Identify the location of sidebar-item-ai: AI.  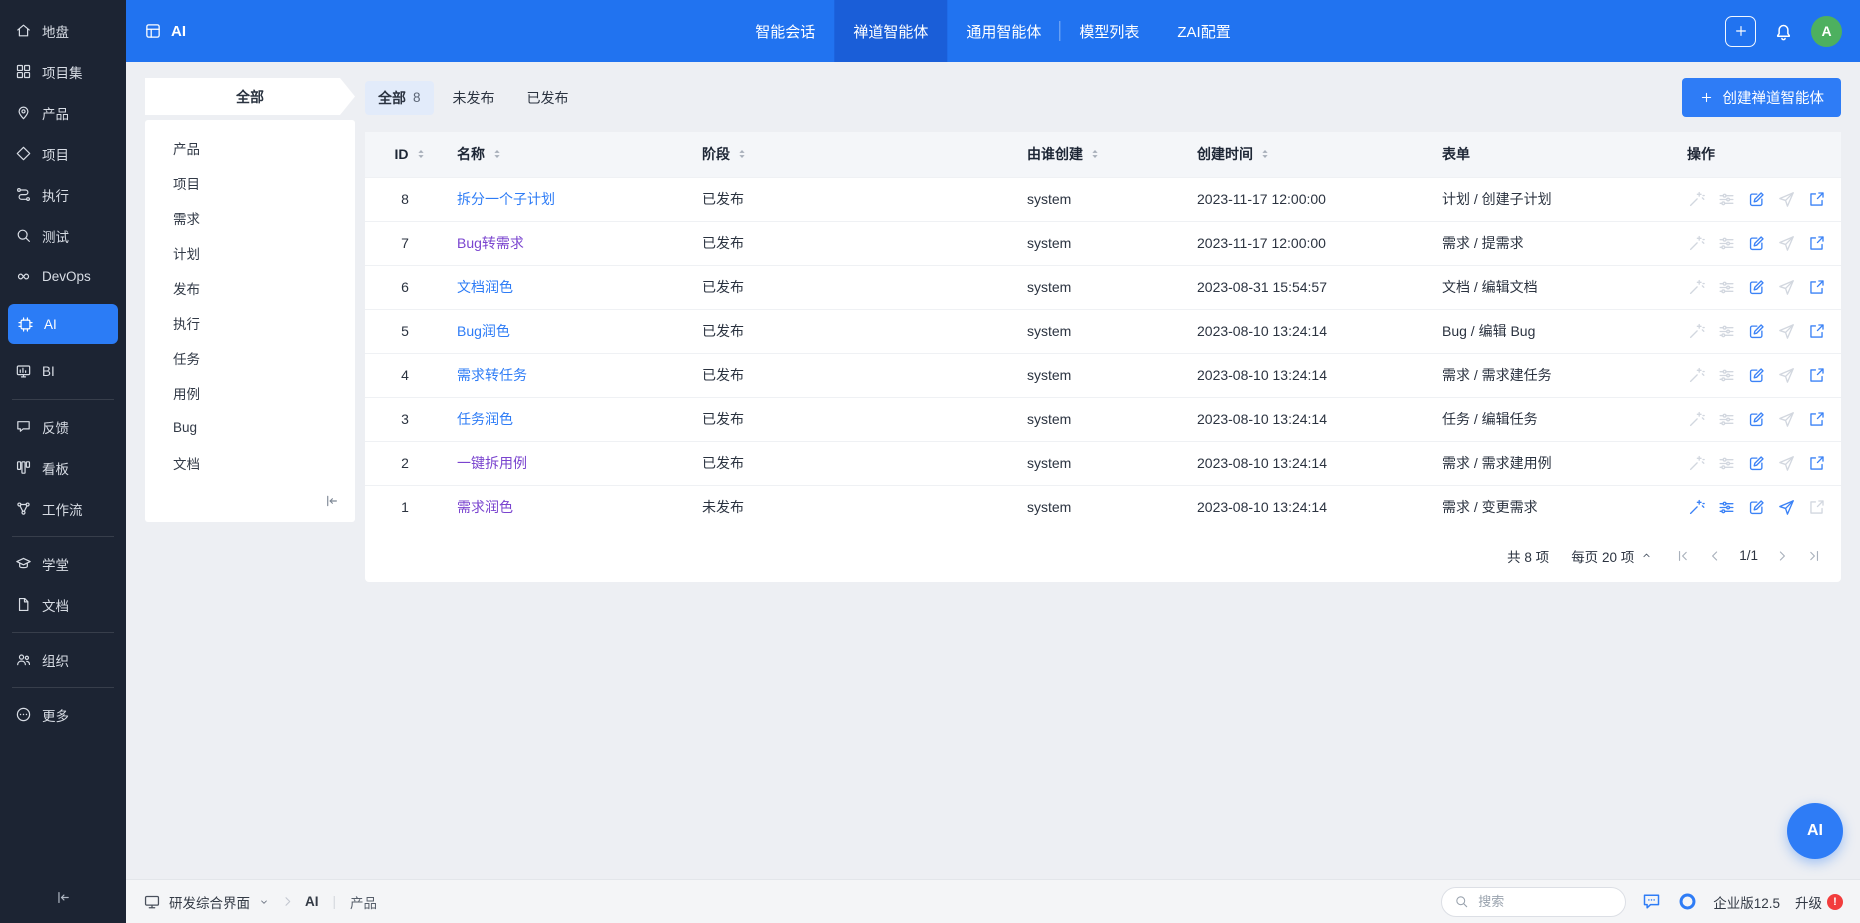
(63, 324).